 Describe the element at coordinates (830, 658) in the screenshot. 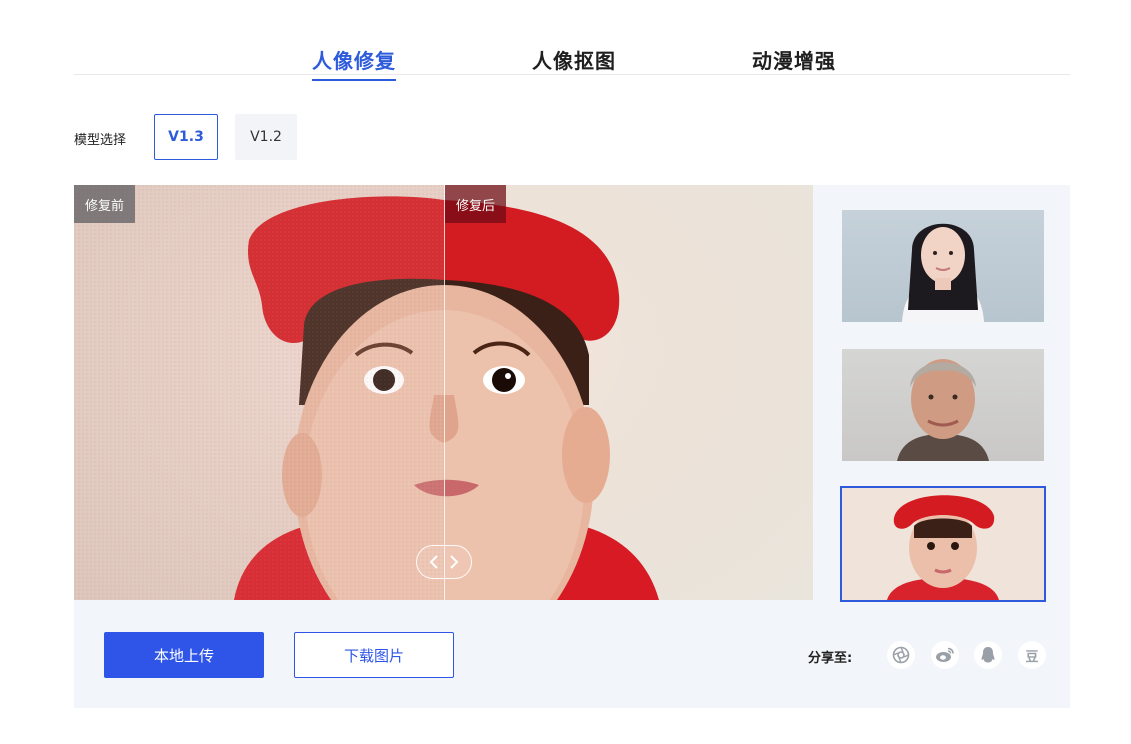

I see `share-label: 分享至:` at that location.